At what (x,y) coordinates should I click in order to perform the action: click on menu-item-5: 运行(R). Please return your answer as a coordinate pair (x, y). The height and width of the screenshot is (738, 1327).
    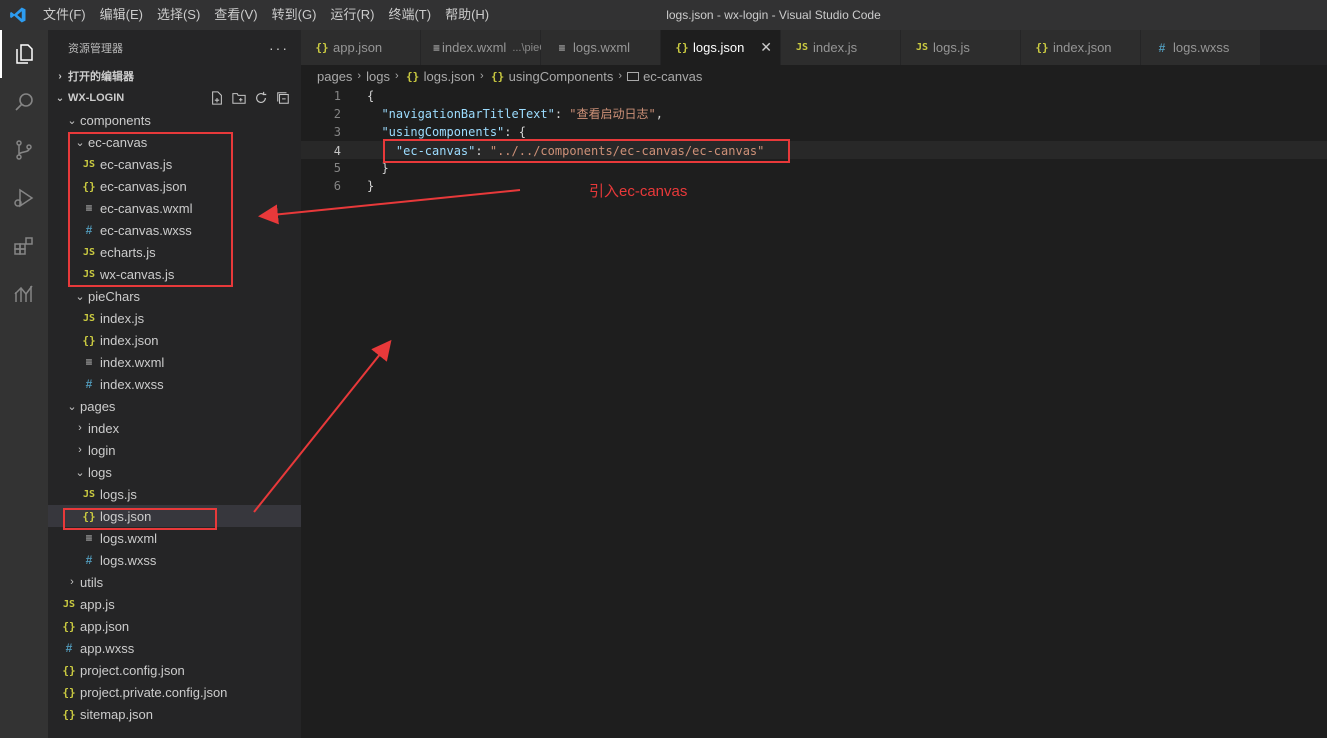
    Looking at the image, I should click on (352, 15).